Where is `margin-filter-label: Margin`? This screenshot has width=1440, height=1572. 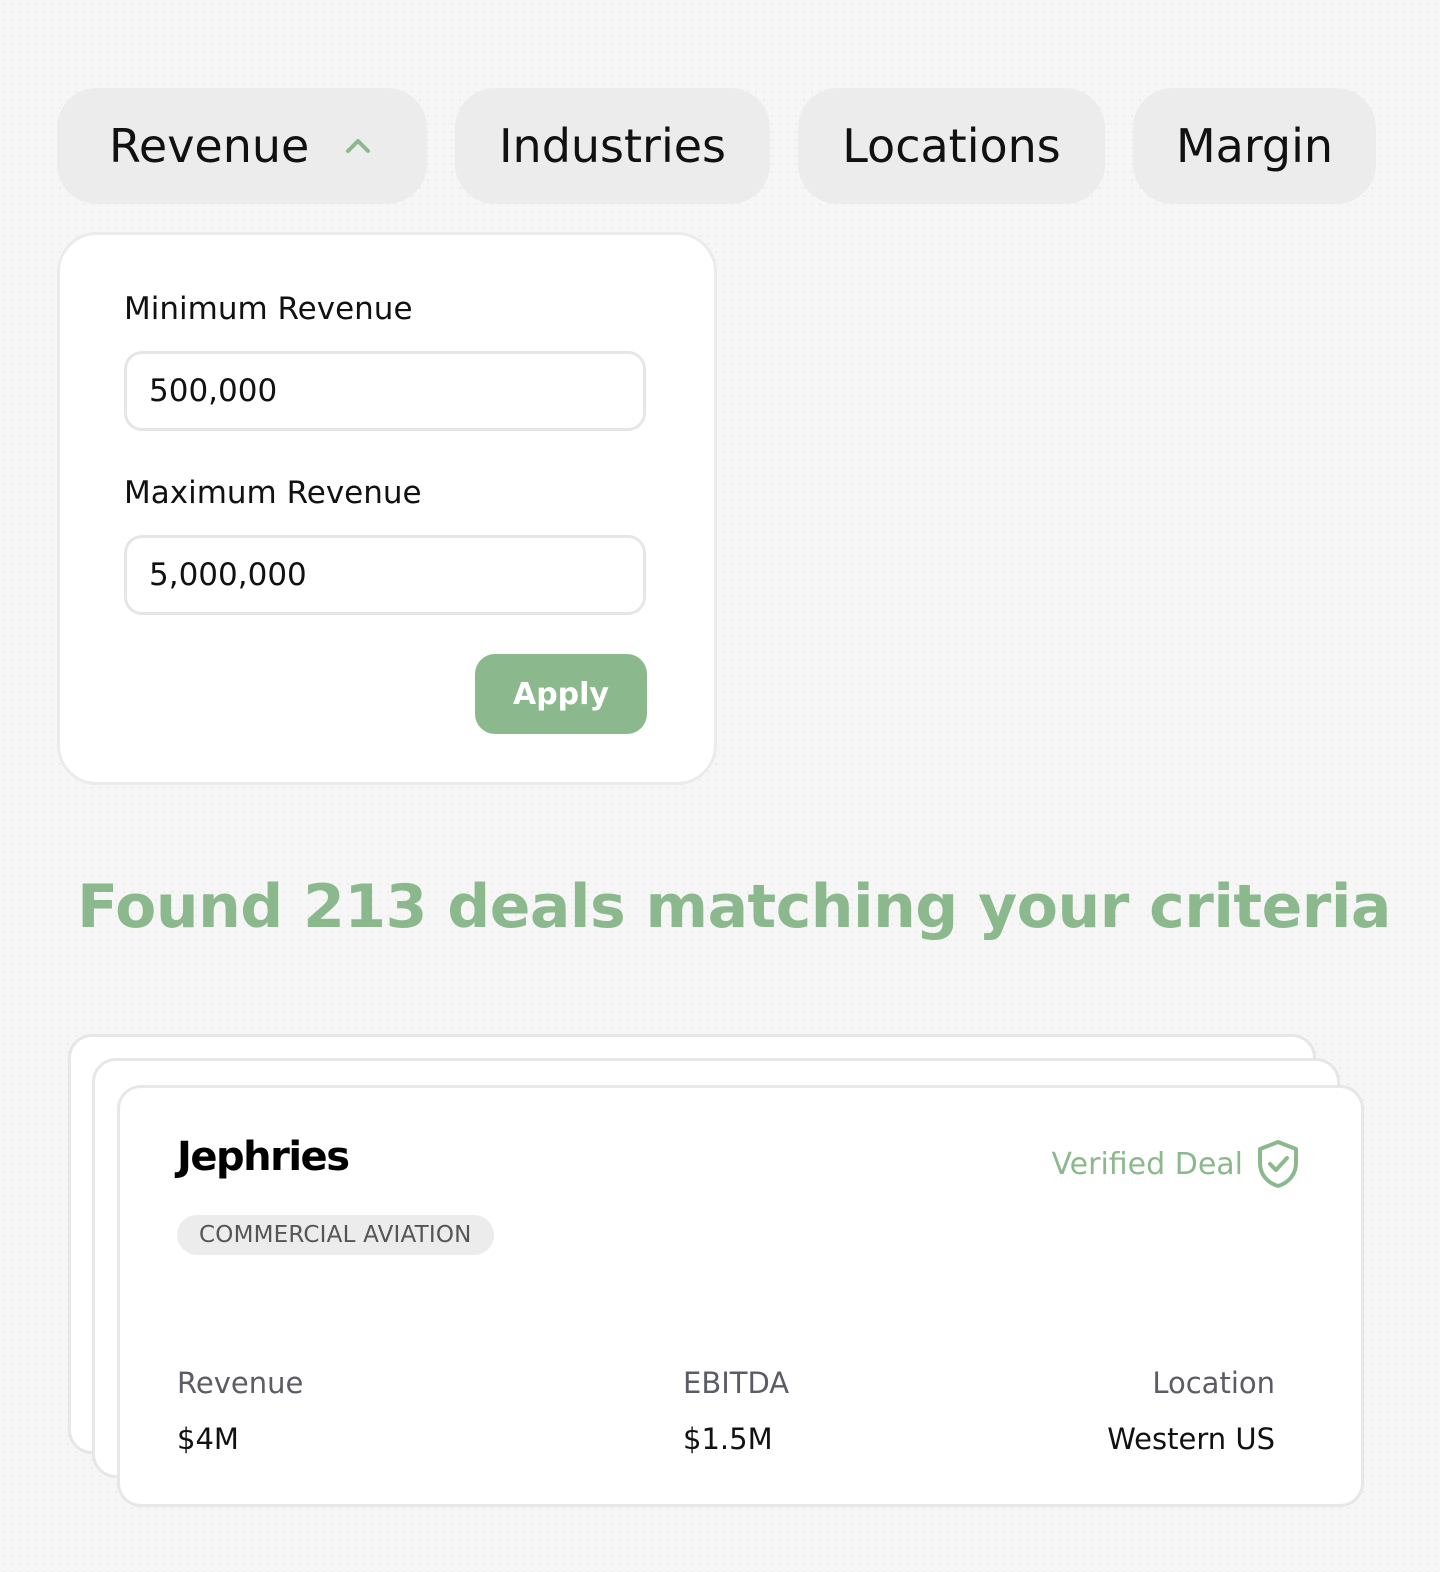
margin-filter-label: Margin is located at coordinates (1254, 146).